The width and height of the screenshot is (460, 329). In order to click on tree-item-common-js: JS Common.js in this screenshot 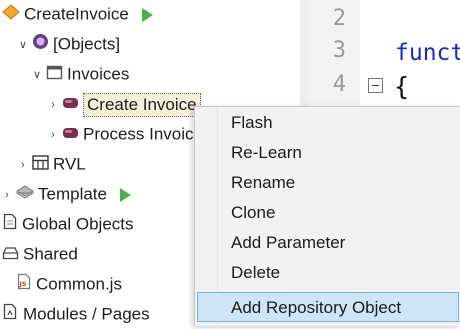, I will do `click(68, 284)`.